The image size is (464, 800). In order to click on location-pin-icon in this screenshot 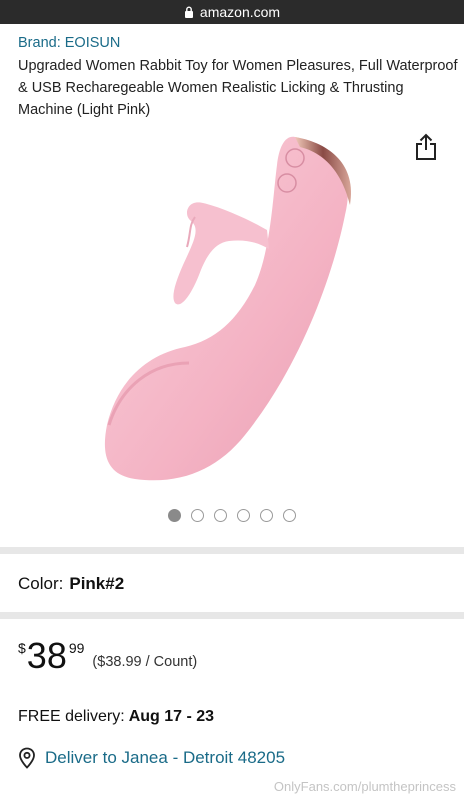, I will do `click(27, 758)`.